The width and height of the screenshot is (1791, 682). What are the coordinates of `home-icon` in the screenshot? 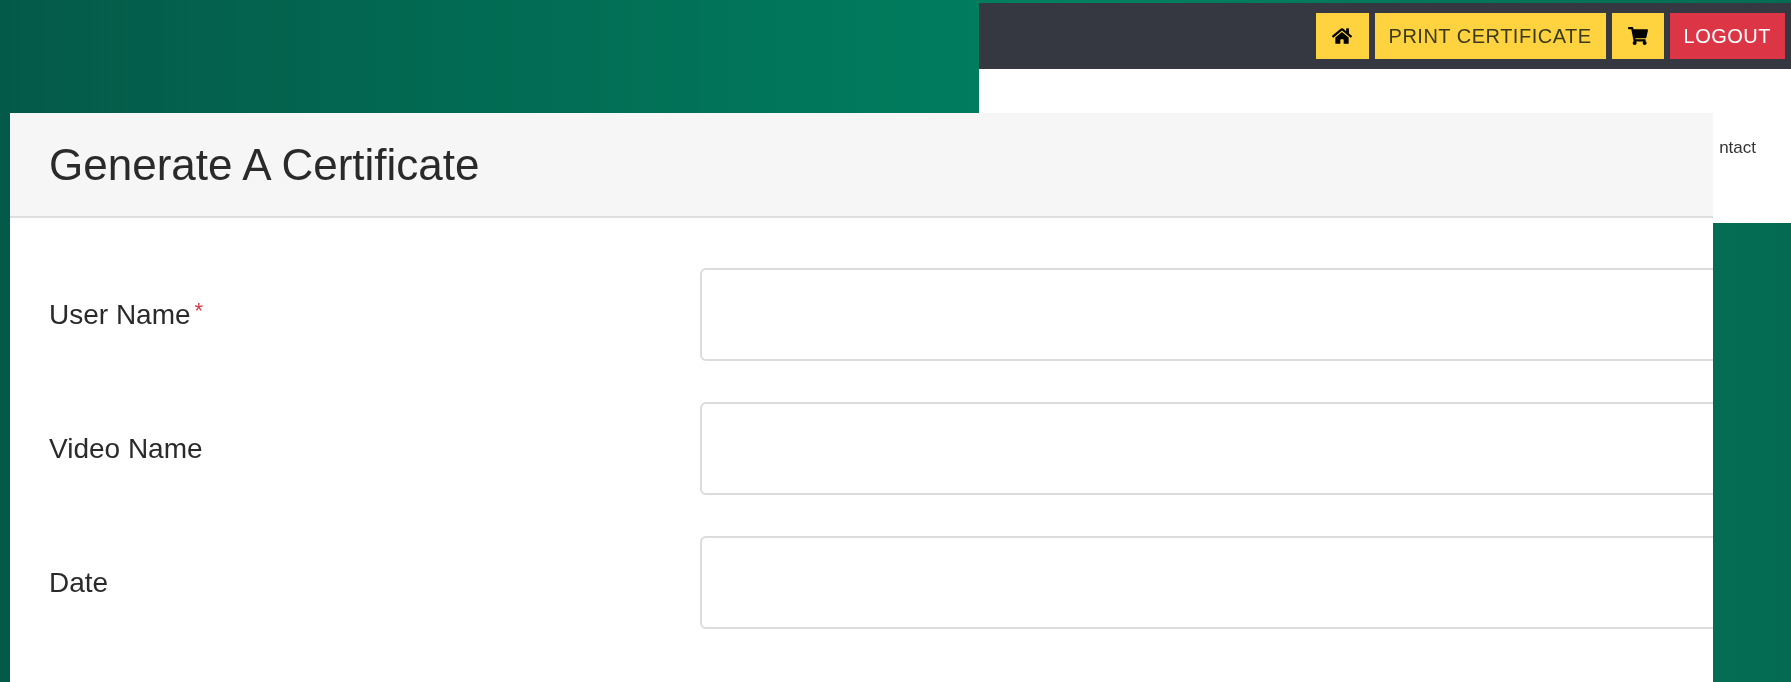 It's located at (1342, 36).